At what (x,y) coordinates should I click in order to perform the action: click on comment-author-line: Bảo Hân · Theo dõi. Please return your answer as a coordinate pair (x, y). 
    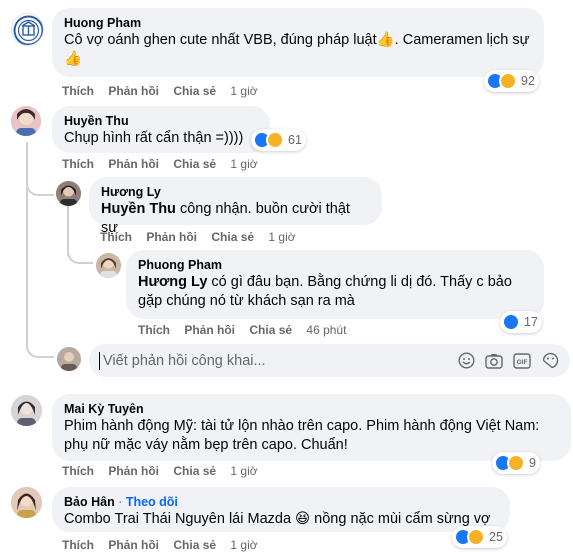
    Looking at the image, I should click on (281, 502).